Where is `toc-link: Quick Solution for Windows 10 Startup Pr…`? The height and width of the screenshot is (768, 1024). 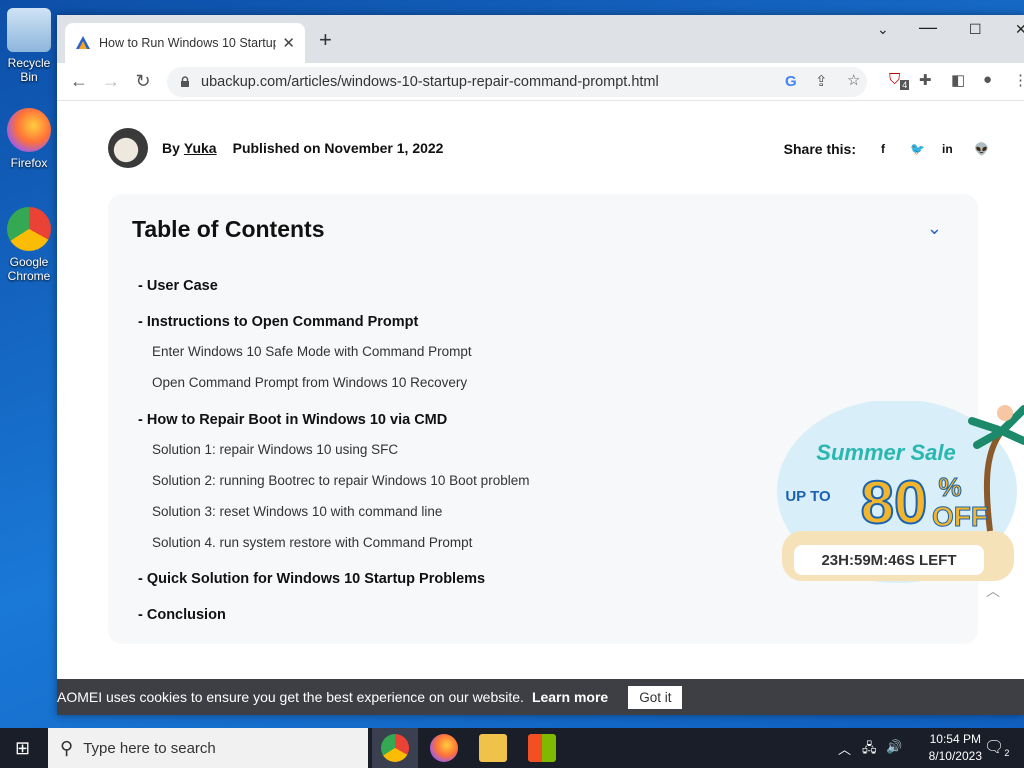 toc-link: Quick Solution for Windows 10 Startup Pr… is located at coordinates (316, 579).